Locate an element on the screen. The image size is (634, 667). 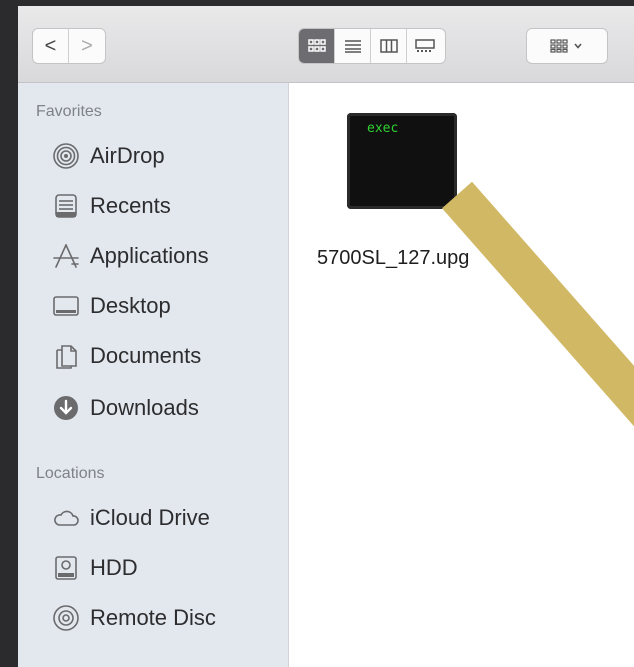
sidebar-item-label: Documents is located at coordinates (146, 355).